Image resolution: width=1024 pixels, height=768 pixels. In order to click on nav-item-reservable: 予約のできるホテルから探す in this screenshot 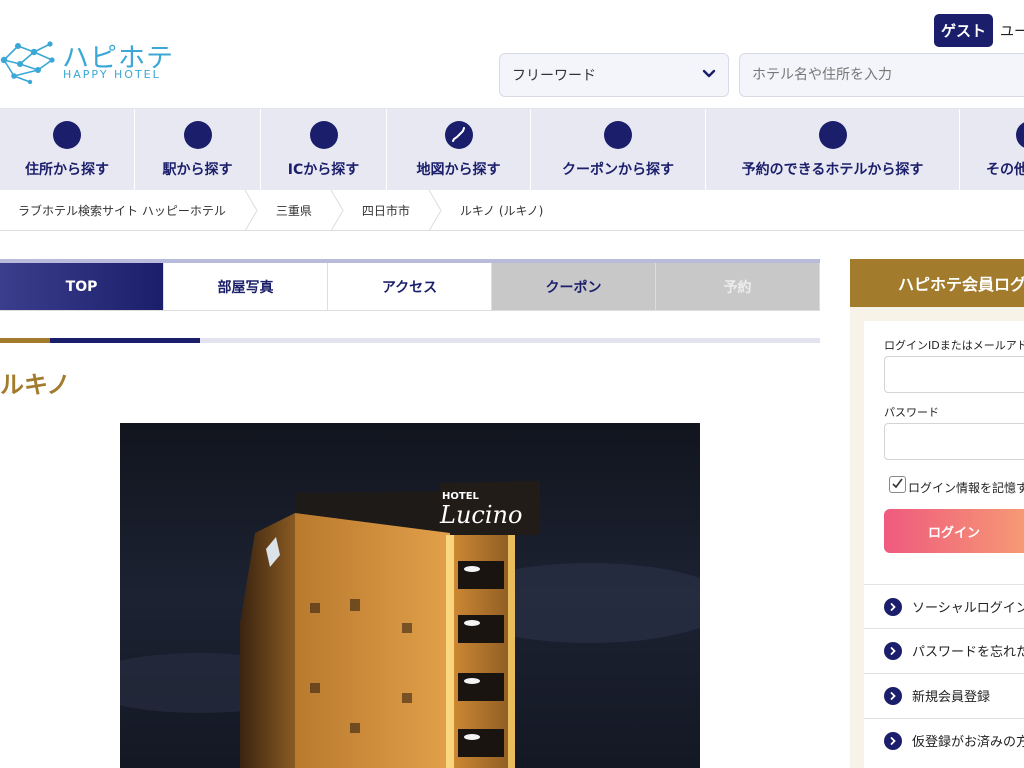, I will do `click(833, 150)`.